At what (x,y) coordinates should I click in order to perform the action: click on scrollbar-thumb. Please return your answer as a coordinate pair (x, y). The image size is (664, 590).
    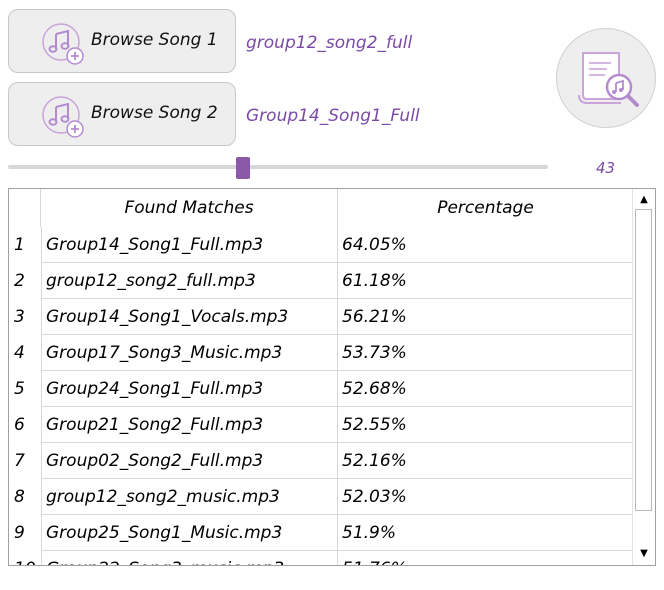
    Looking at the image, I should click on (643, 360).